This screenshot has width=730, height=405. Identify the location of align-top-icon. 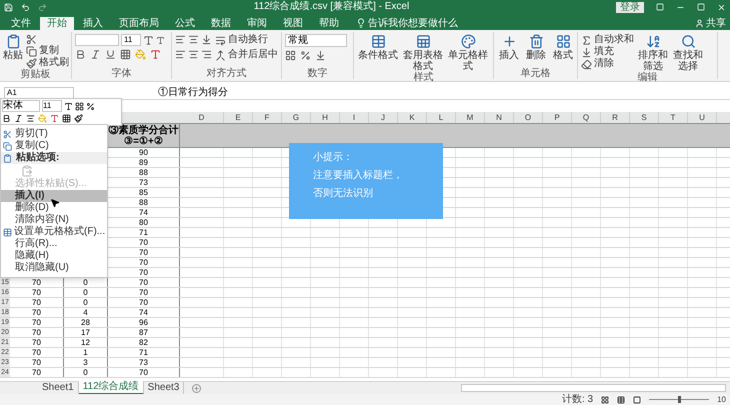
(180, 39).